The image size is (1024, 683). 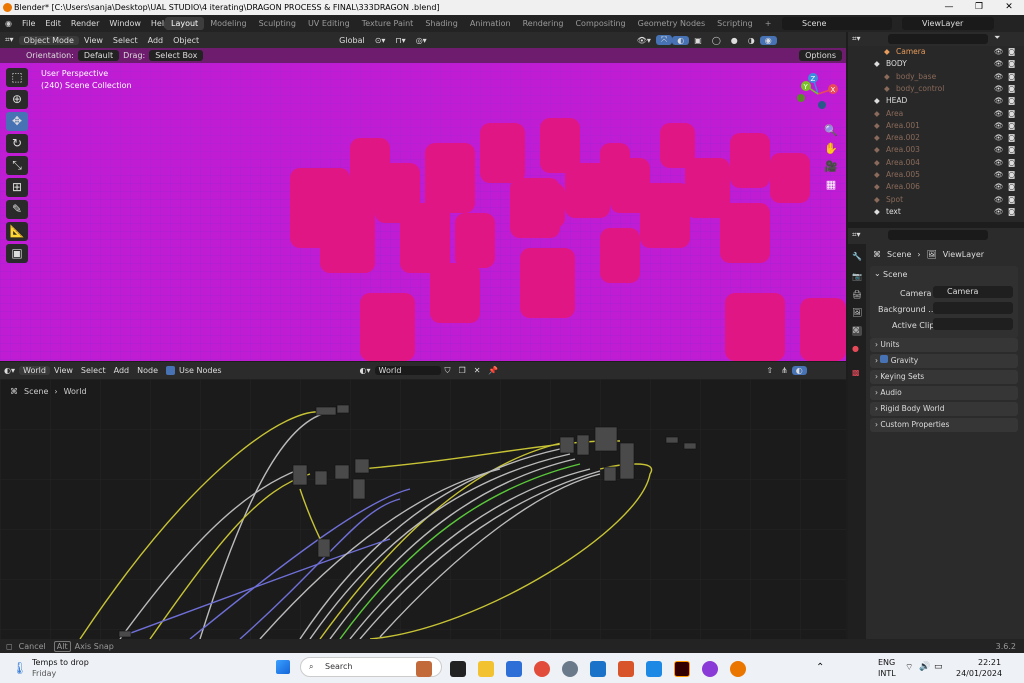 What do you see at coordinates (820, 55) in the screenshot?
I see `options-dropdown: Options` at bounding box center [820, 55].